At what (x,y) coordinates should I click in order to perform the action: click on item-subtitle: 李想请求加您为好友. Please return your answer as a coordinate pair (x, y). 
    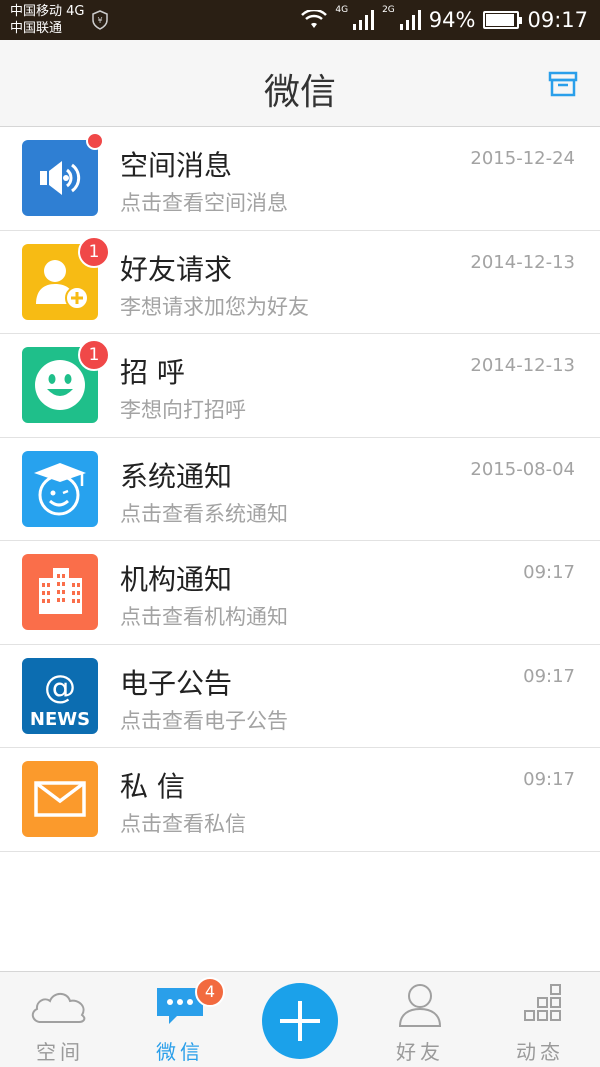
    Looking at the image, I should click on (214, 306).